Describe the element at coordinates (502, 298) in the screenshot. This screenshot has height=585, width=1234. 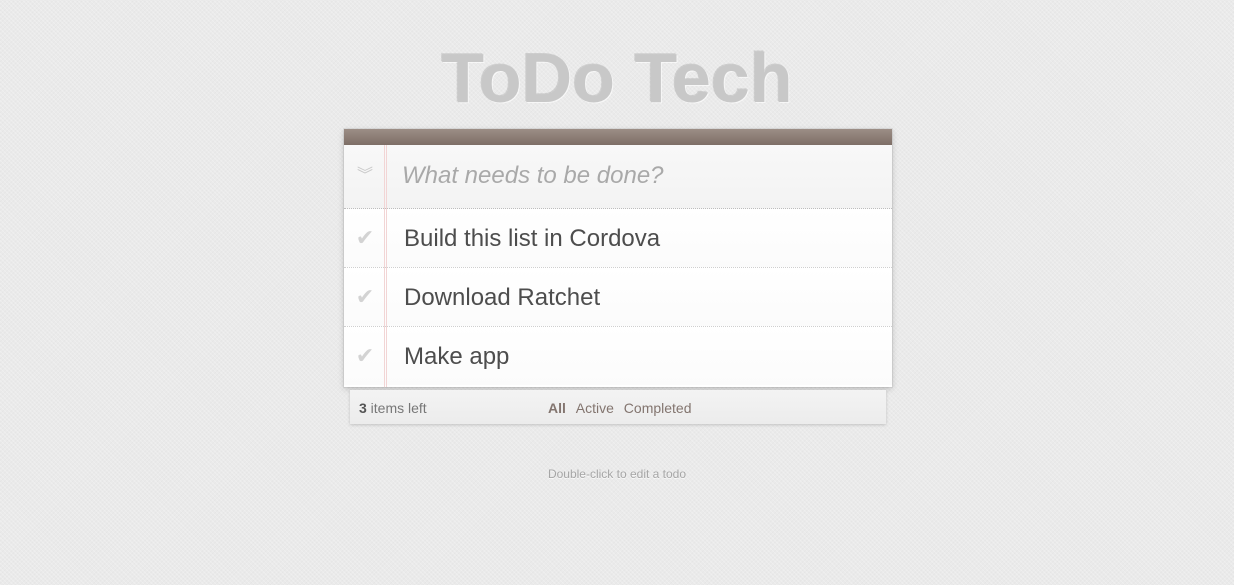
I see `todo-label: Download Ratchet` at that location.